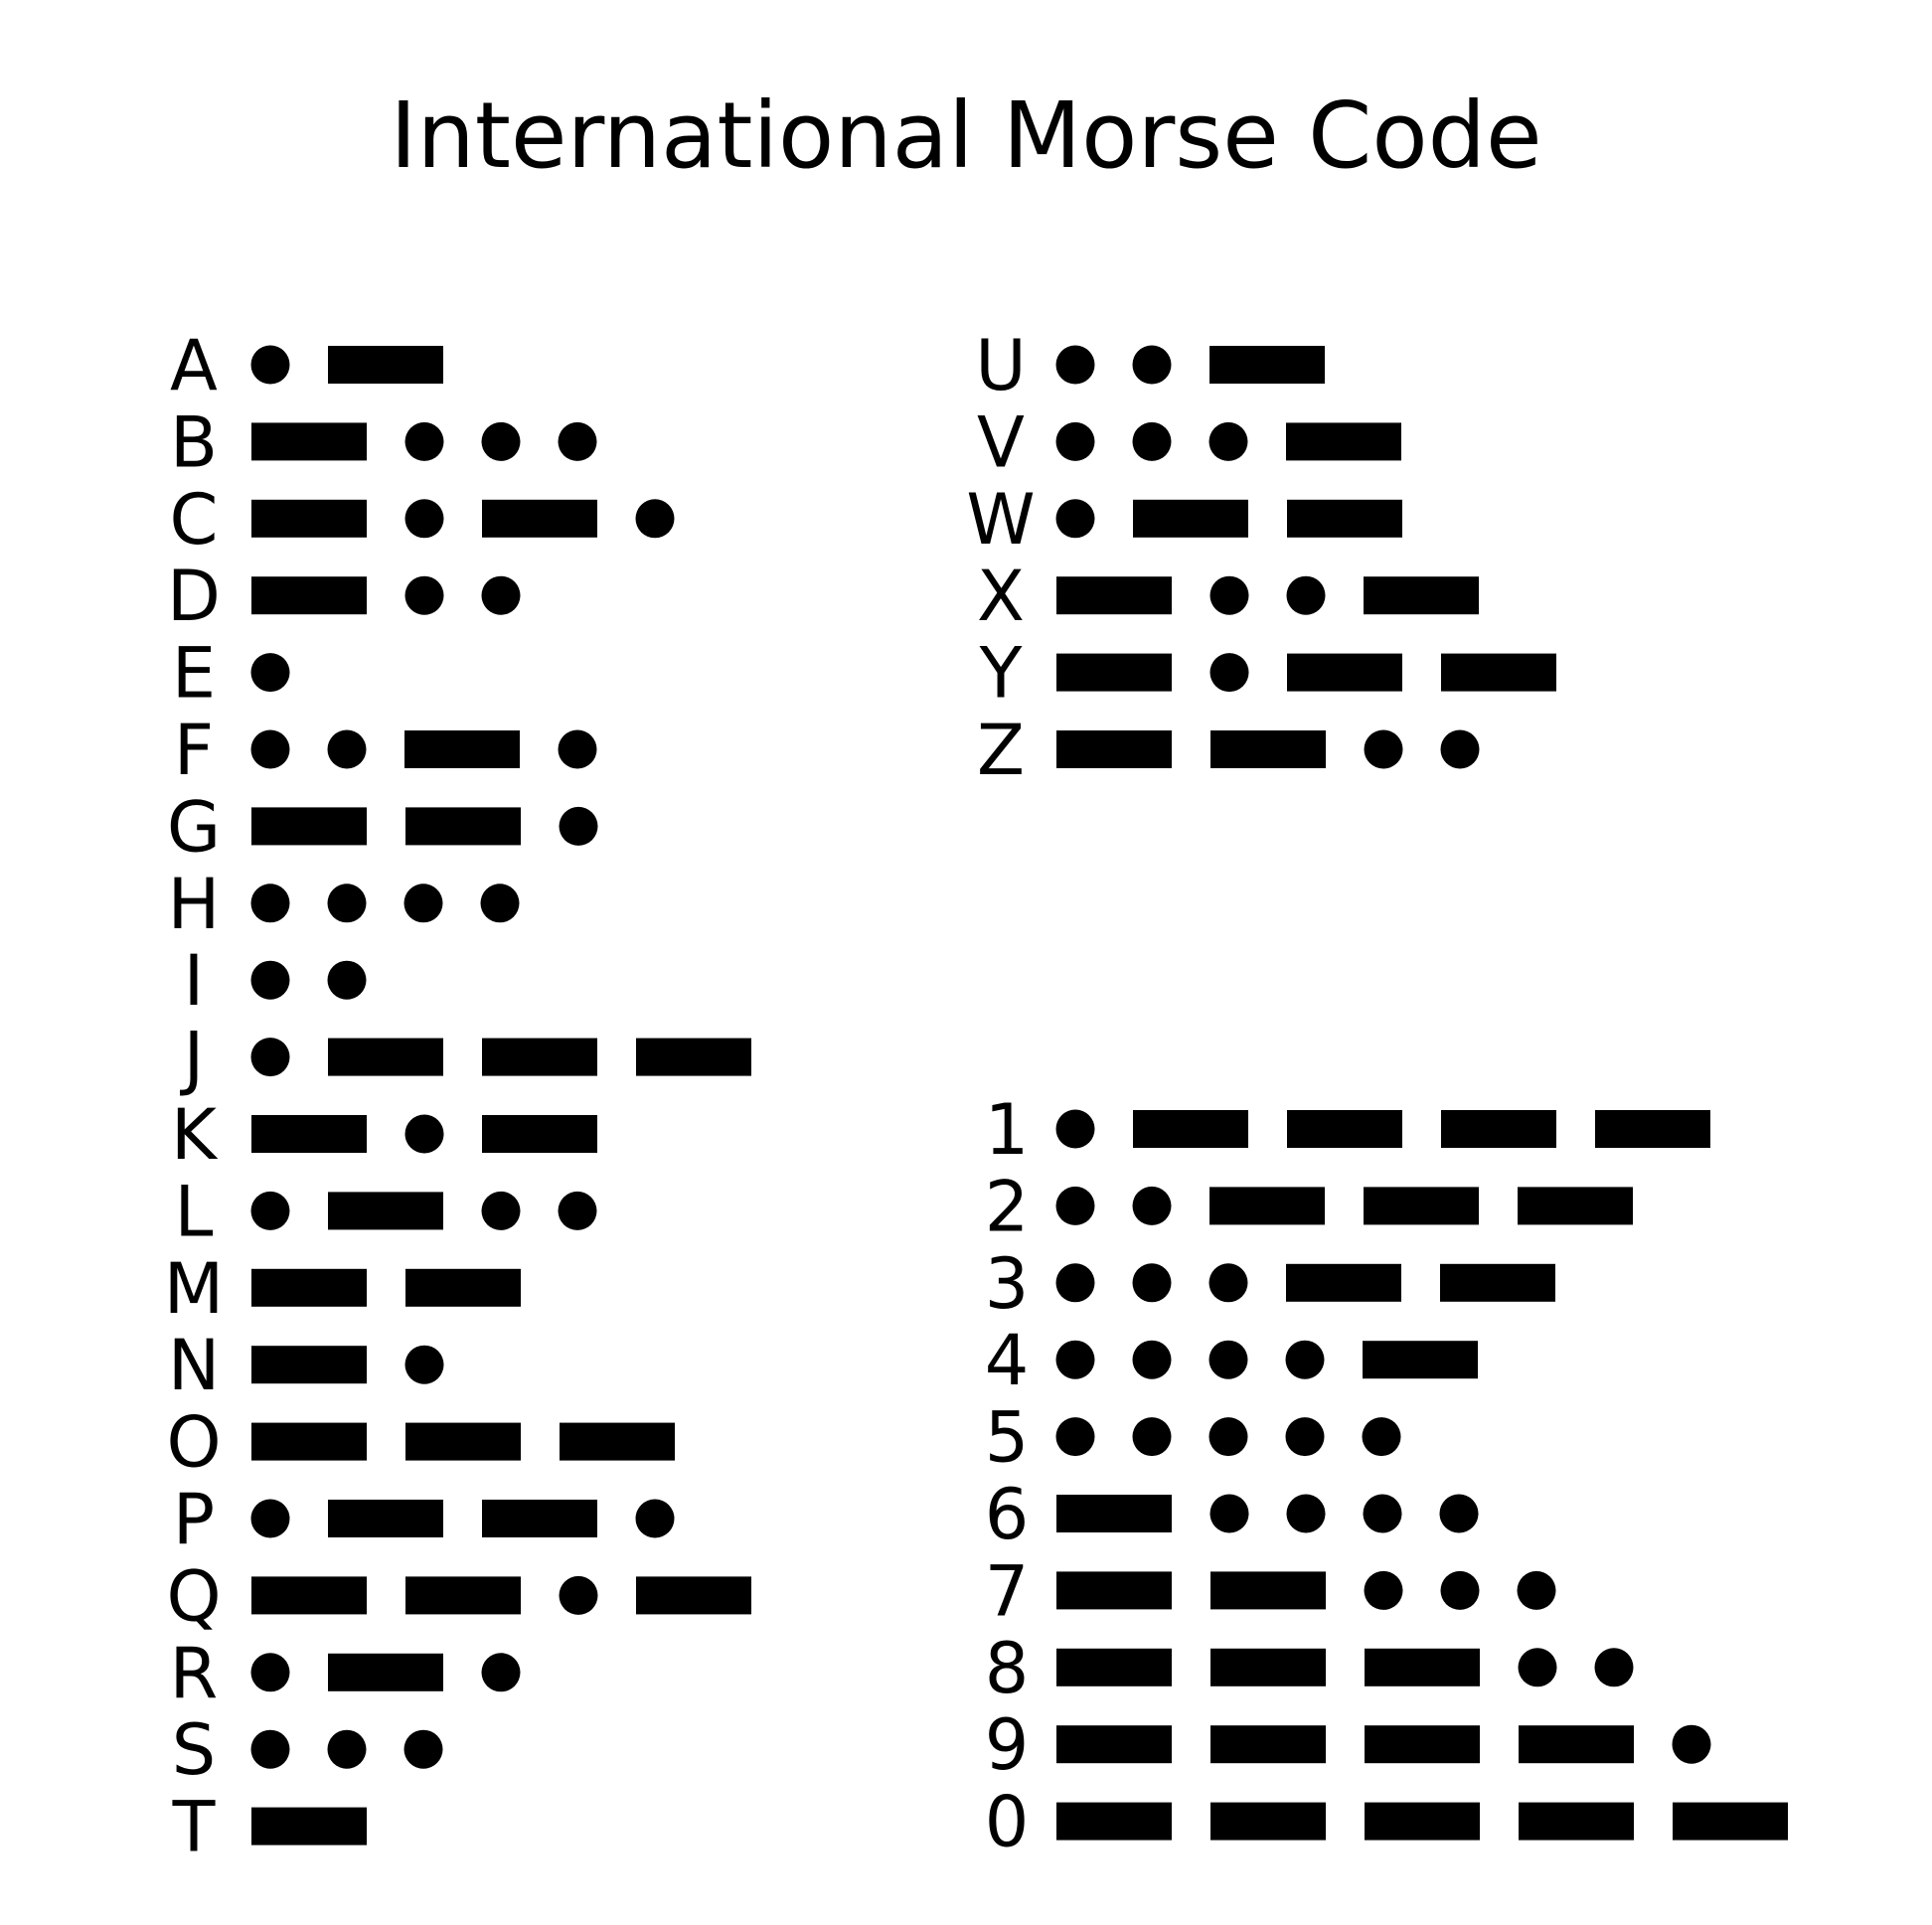 This screenshot has height=1925, width=1932. What do you see at coordinates (194, 1365) in the screenshot?
I see `morse-char-label: N` at bounding box center [194, 1365].